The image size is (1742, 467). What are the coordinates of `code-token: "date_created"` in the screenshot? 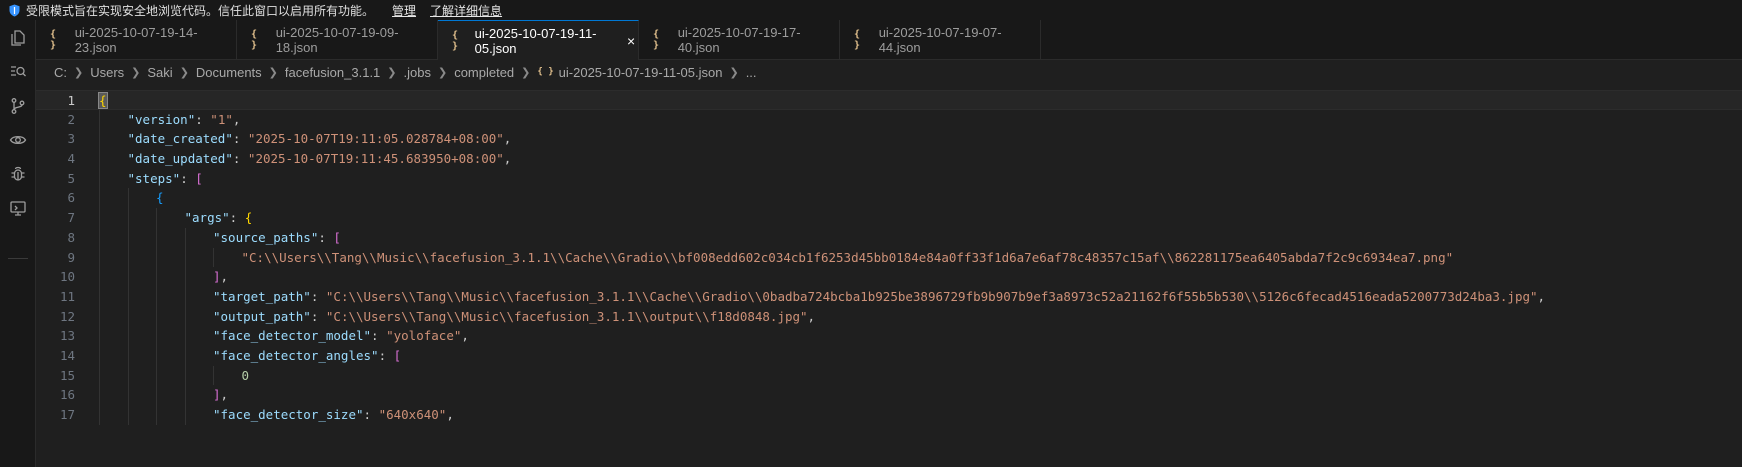 It's located at (180, 139).